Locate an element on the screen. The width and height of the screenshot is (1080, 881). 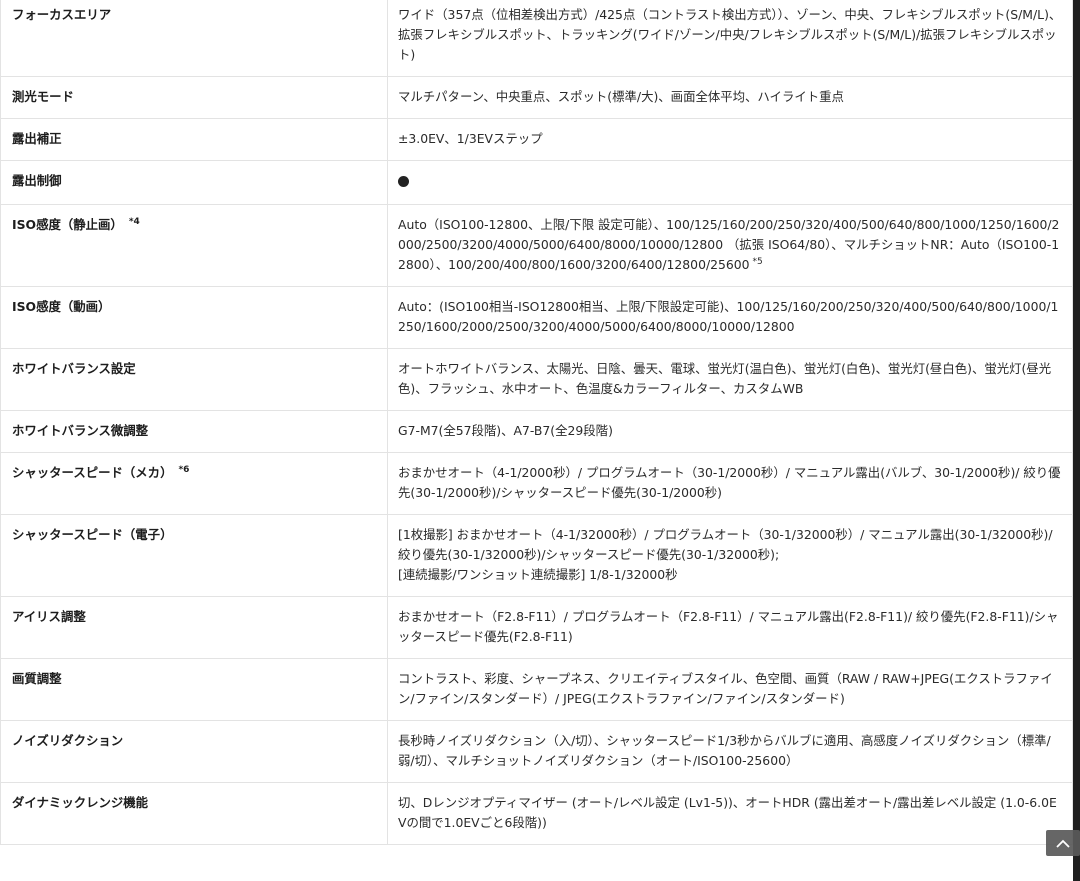
row-value: ±3.0EV、1/3EVステップ is located at coordinates (730, 139).